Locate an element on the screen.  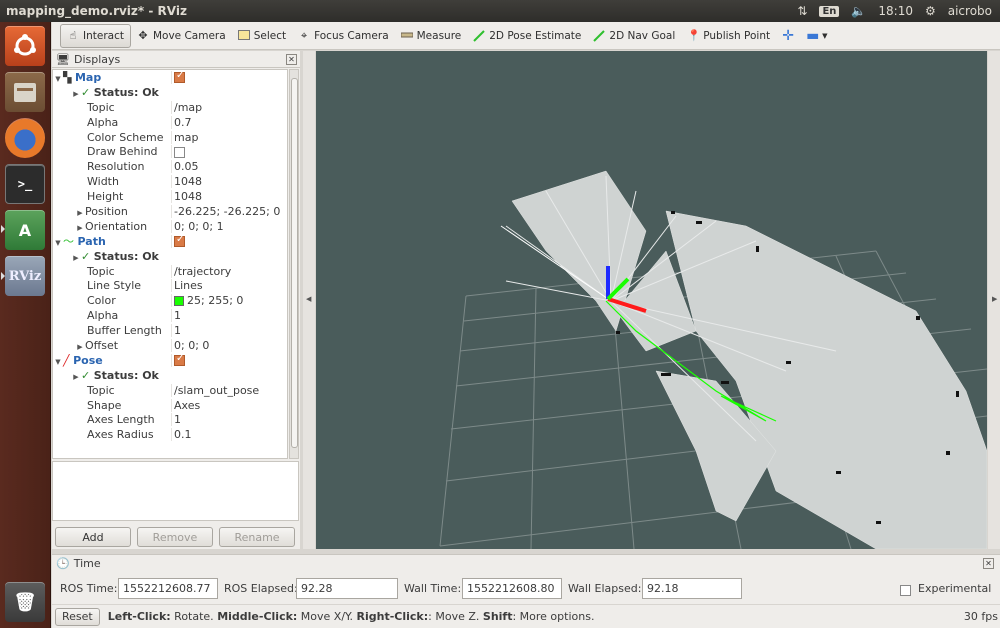
property-value: 0; 0; 0; 1 is located at coordinates (229, 226).